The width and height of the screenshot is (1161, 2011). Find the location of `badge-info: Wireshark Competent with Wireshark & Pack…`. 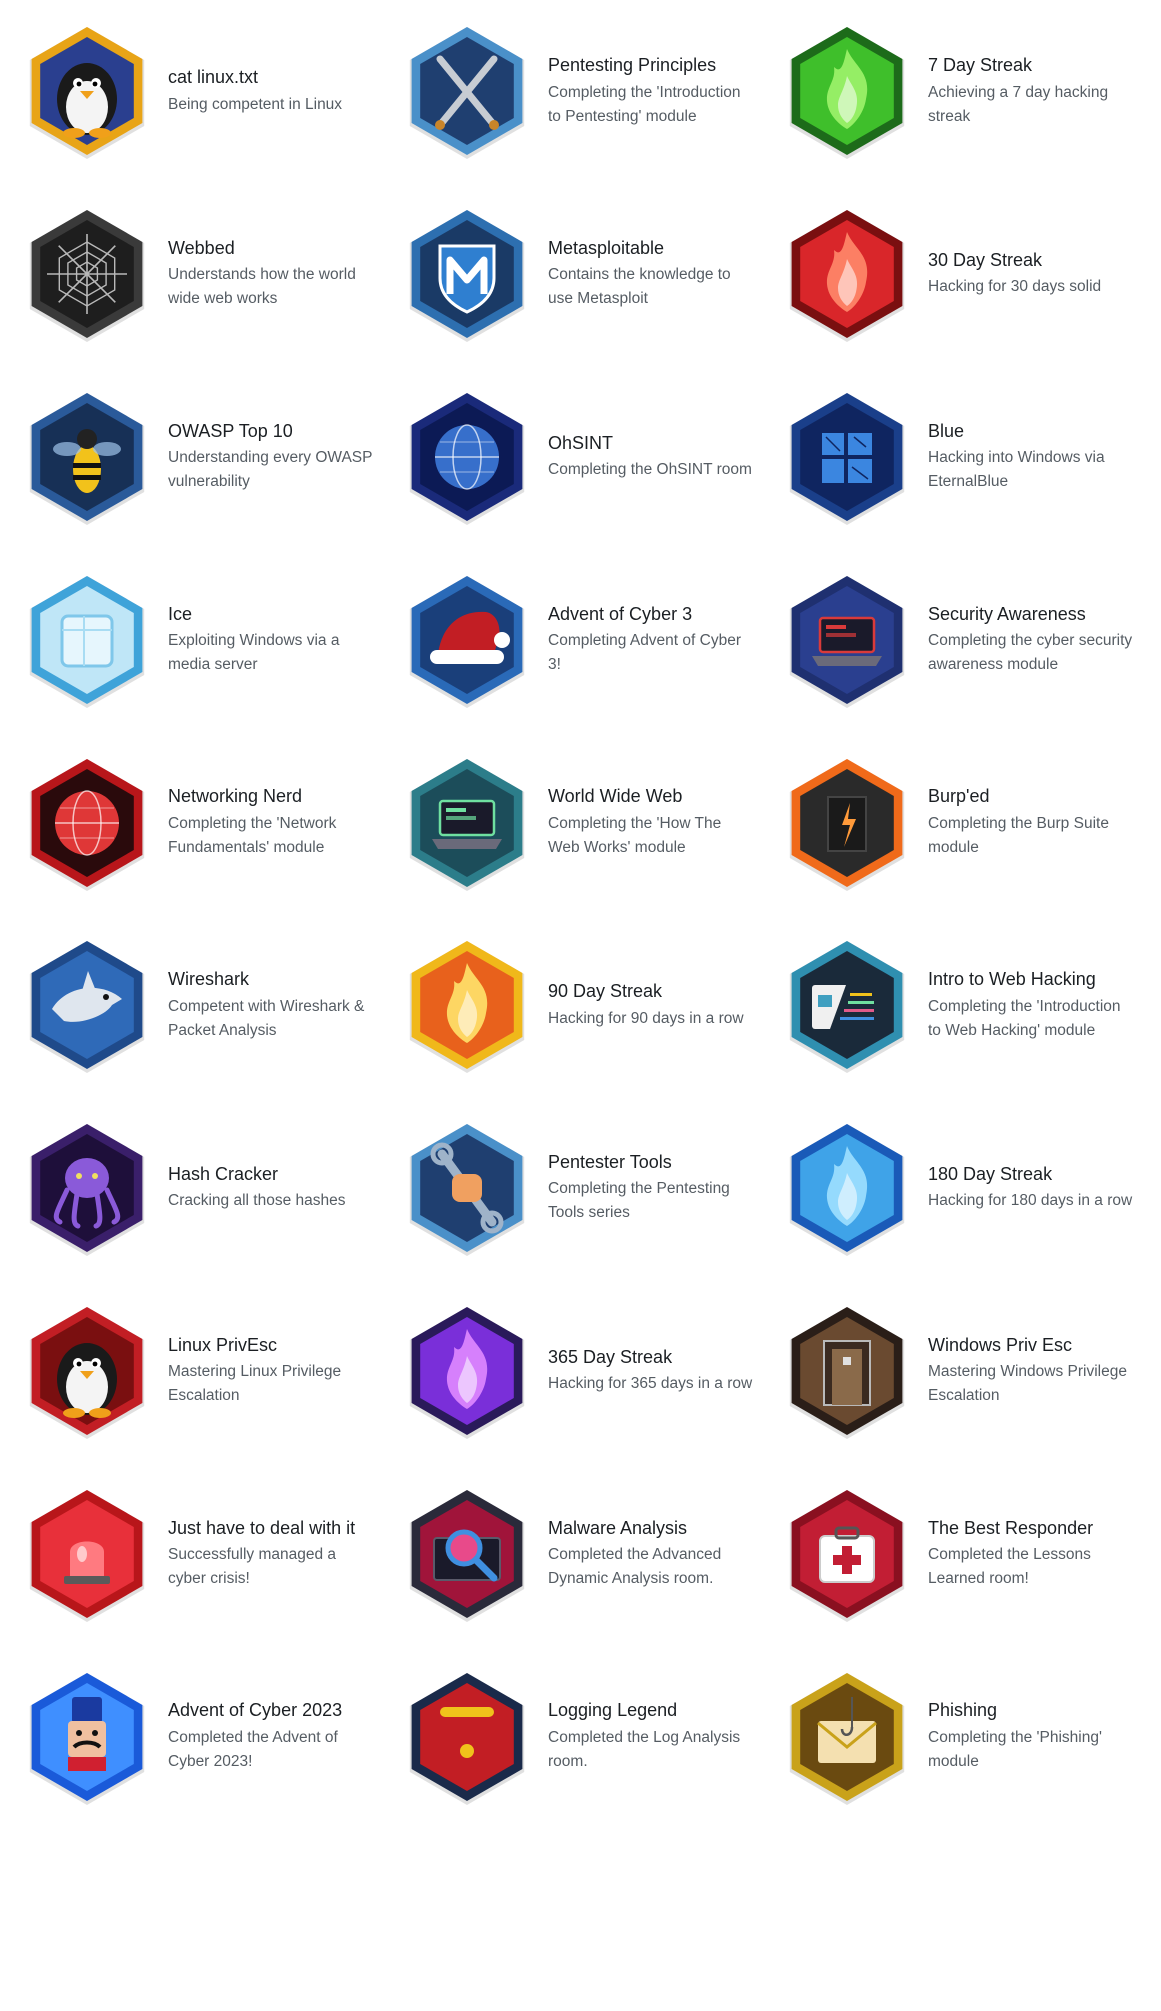

badge-info: Wireshark Competent with Wireshark & Pack… is located at coordinates (270, 1005).